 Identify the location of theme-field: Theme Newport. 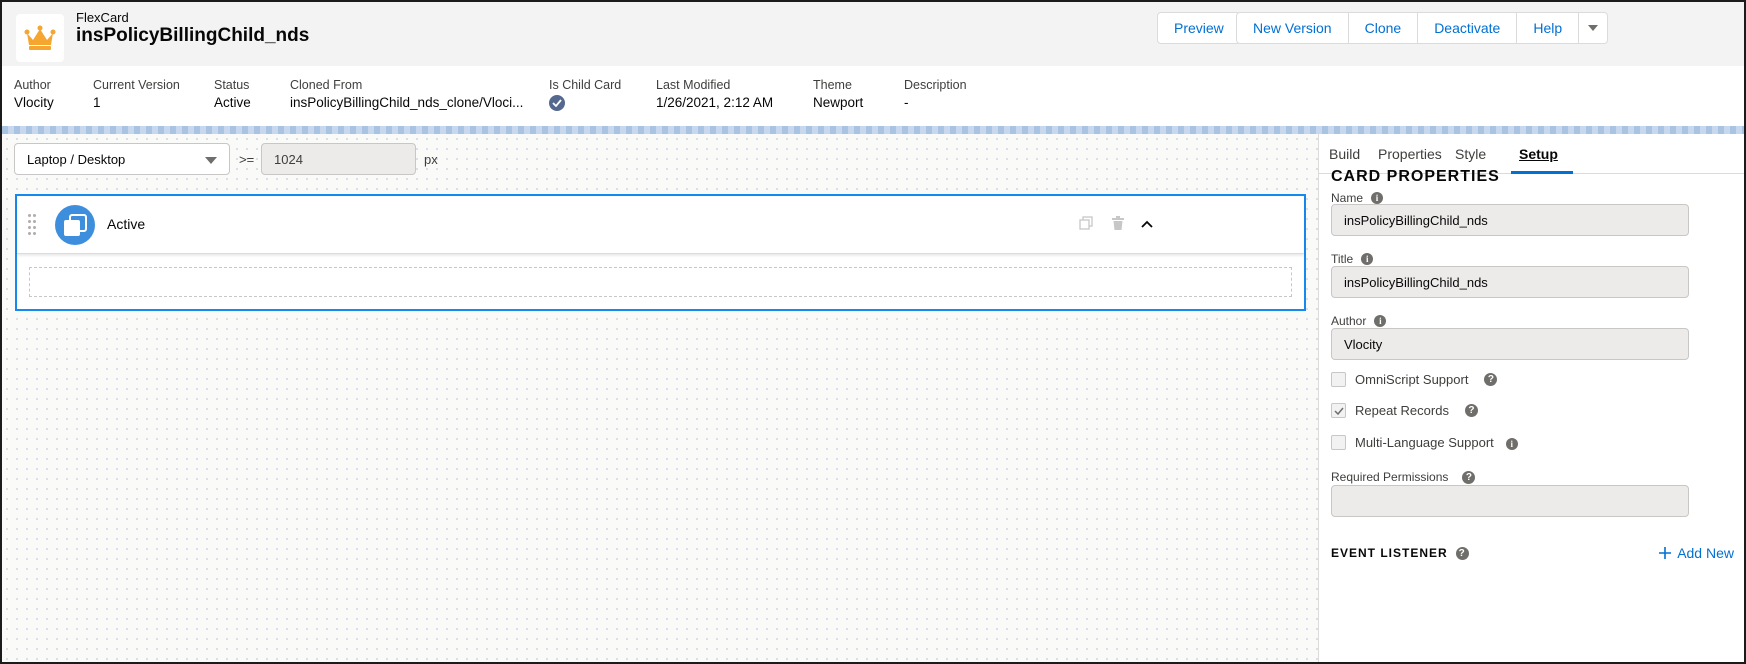
(838, 94).